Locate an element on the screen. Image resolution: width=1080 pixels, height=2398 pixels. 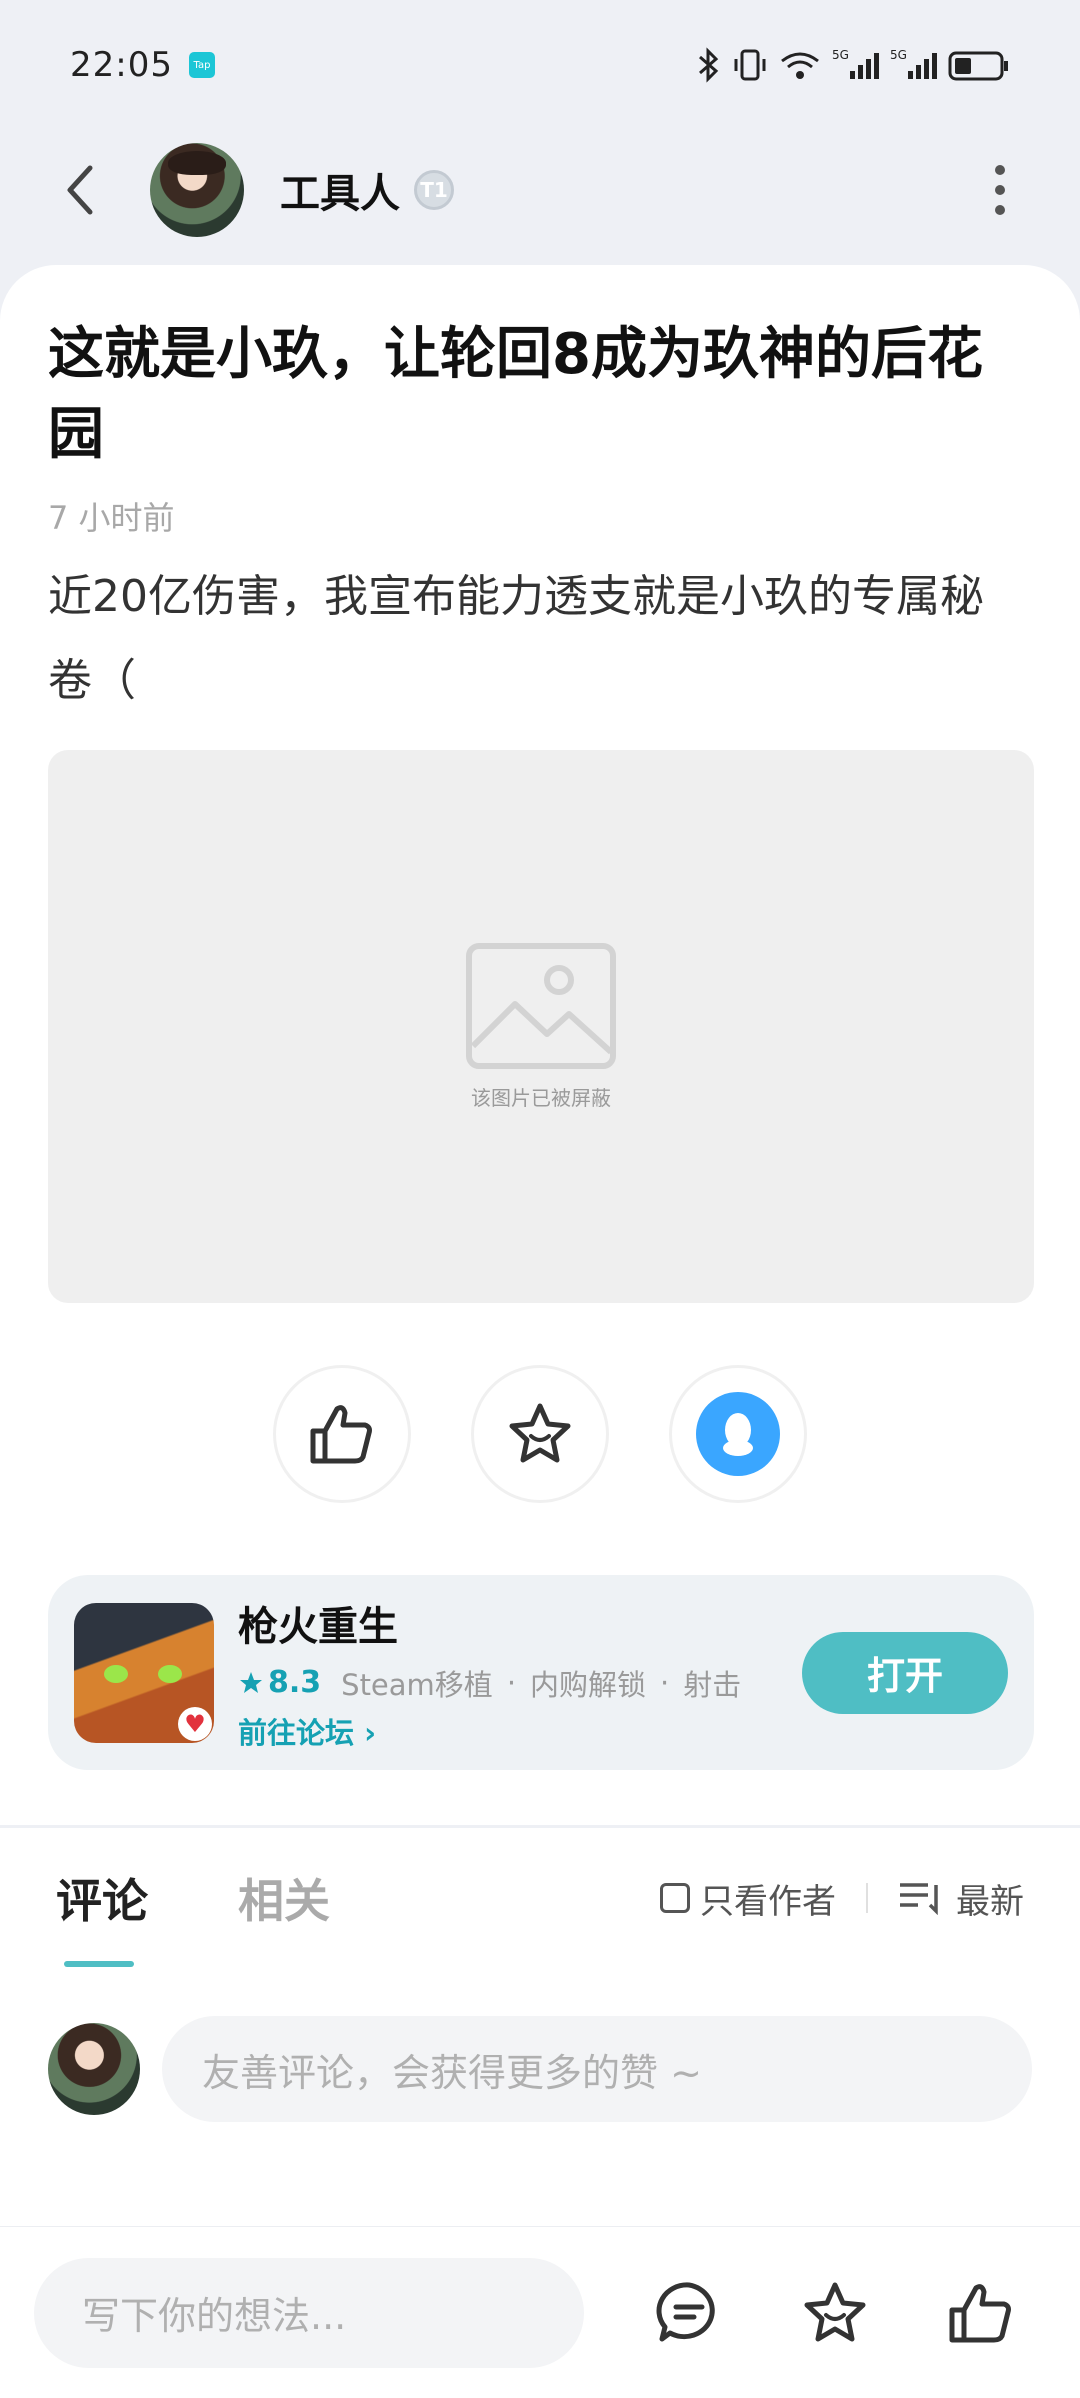
bottom-actions is located at coordinates (850, 2313).